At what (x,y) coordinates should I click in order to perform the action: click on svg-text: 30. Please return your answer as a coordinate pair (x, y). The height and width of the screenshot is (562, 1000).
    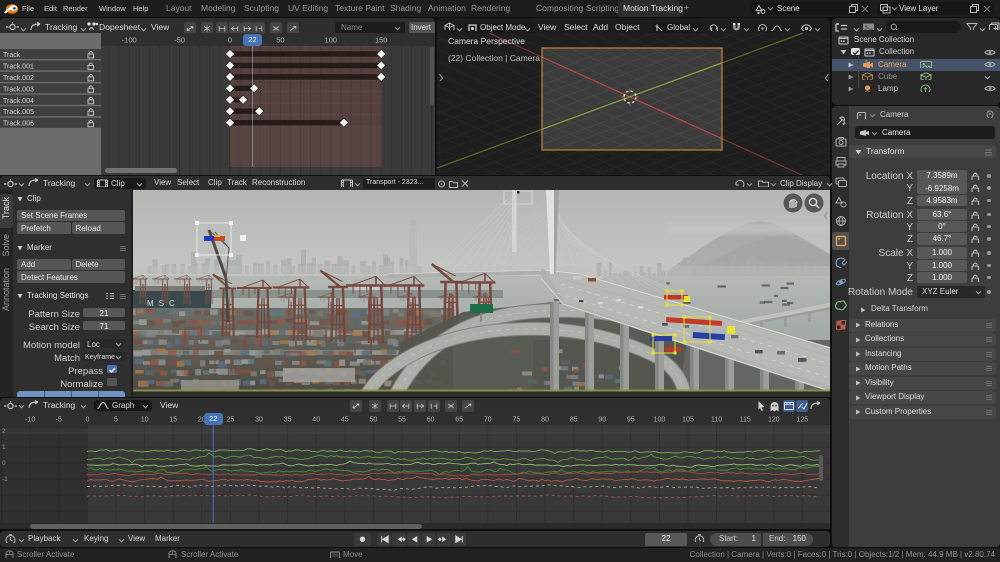
    Looking at the image, I should click on (259, 420).